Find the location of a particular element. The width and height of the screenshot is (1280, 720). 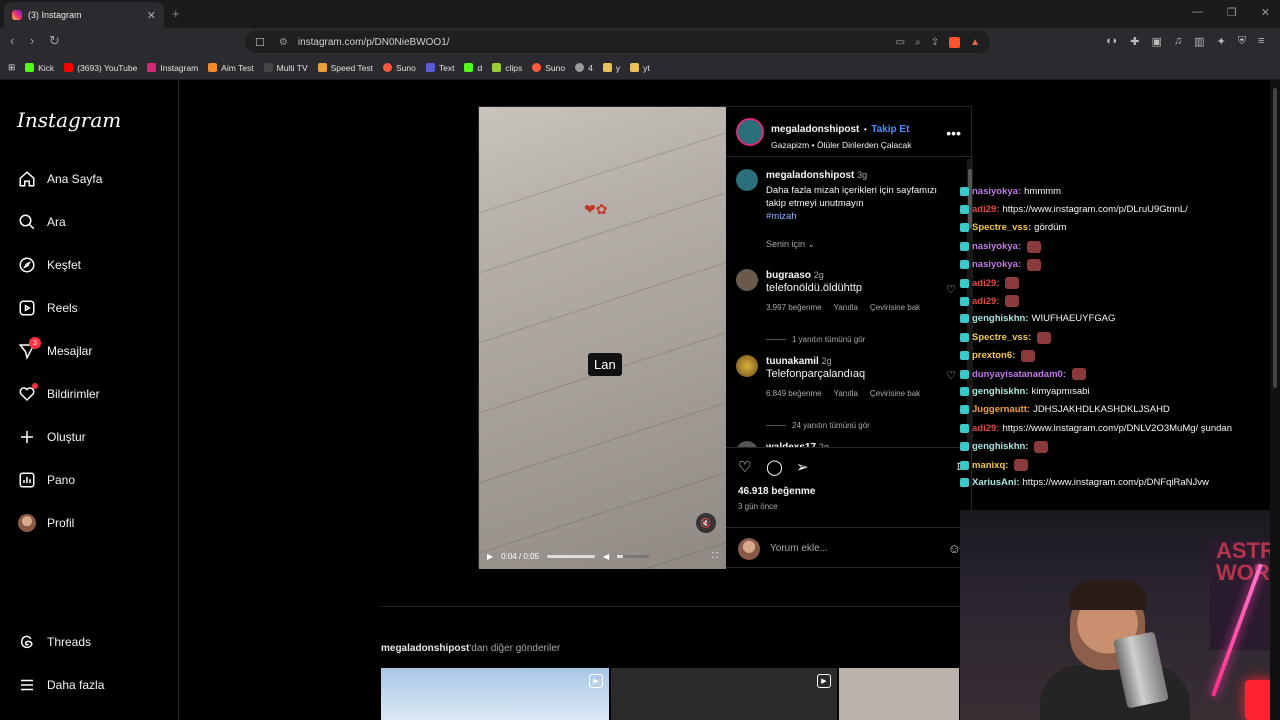

bookmark-suno-2: Suno is located at coordinates (548, 68).